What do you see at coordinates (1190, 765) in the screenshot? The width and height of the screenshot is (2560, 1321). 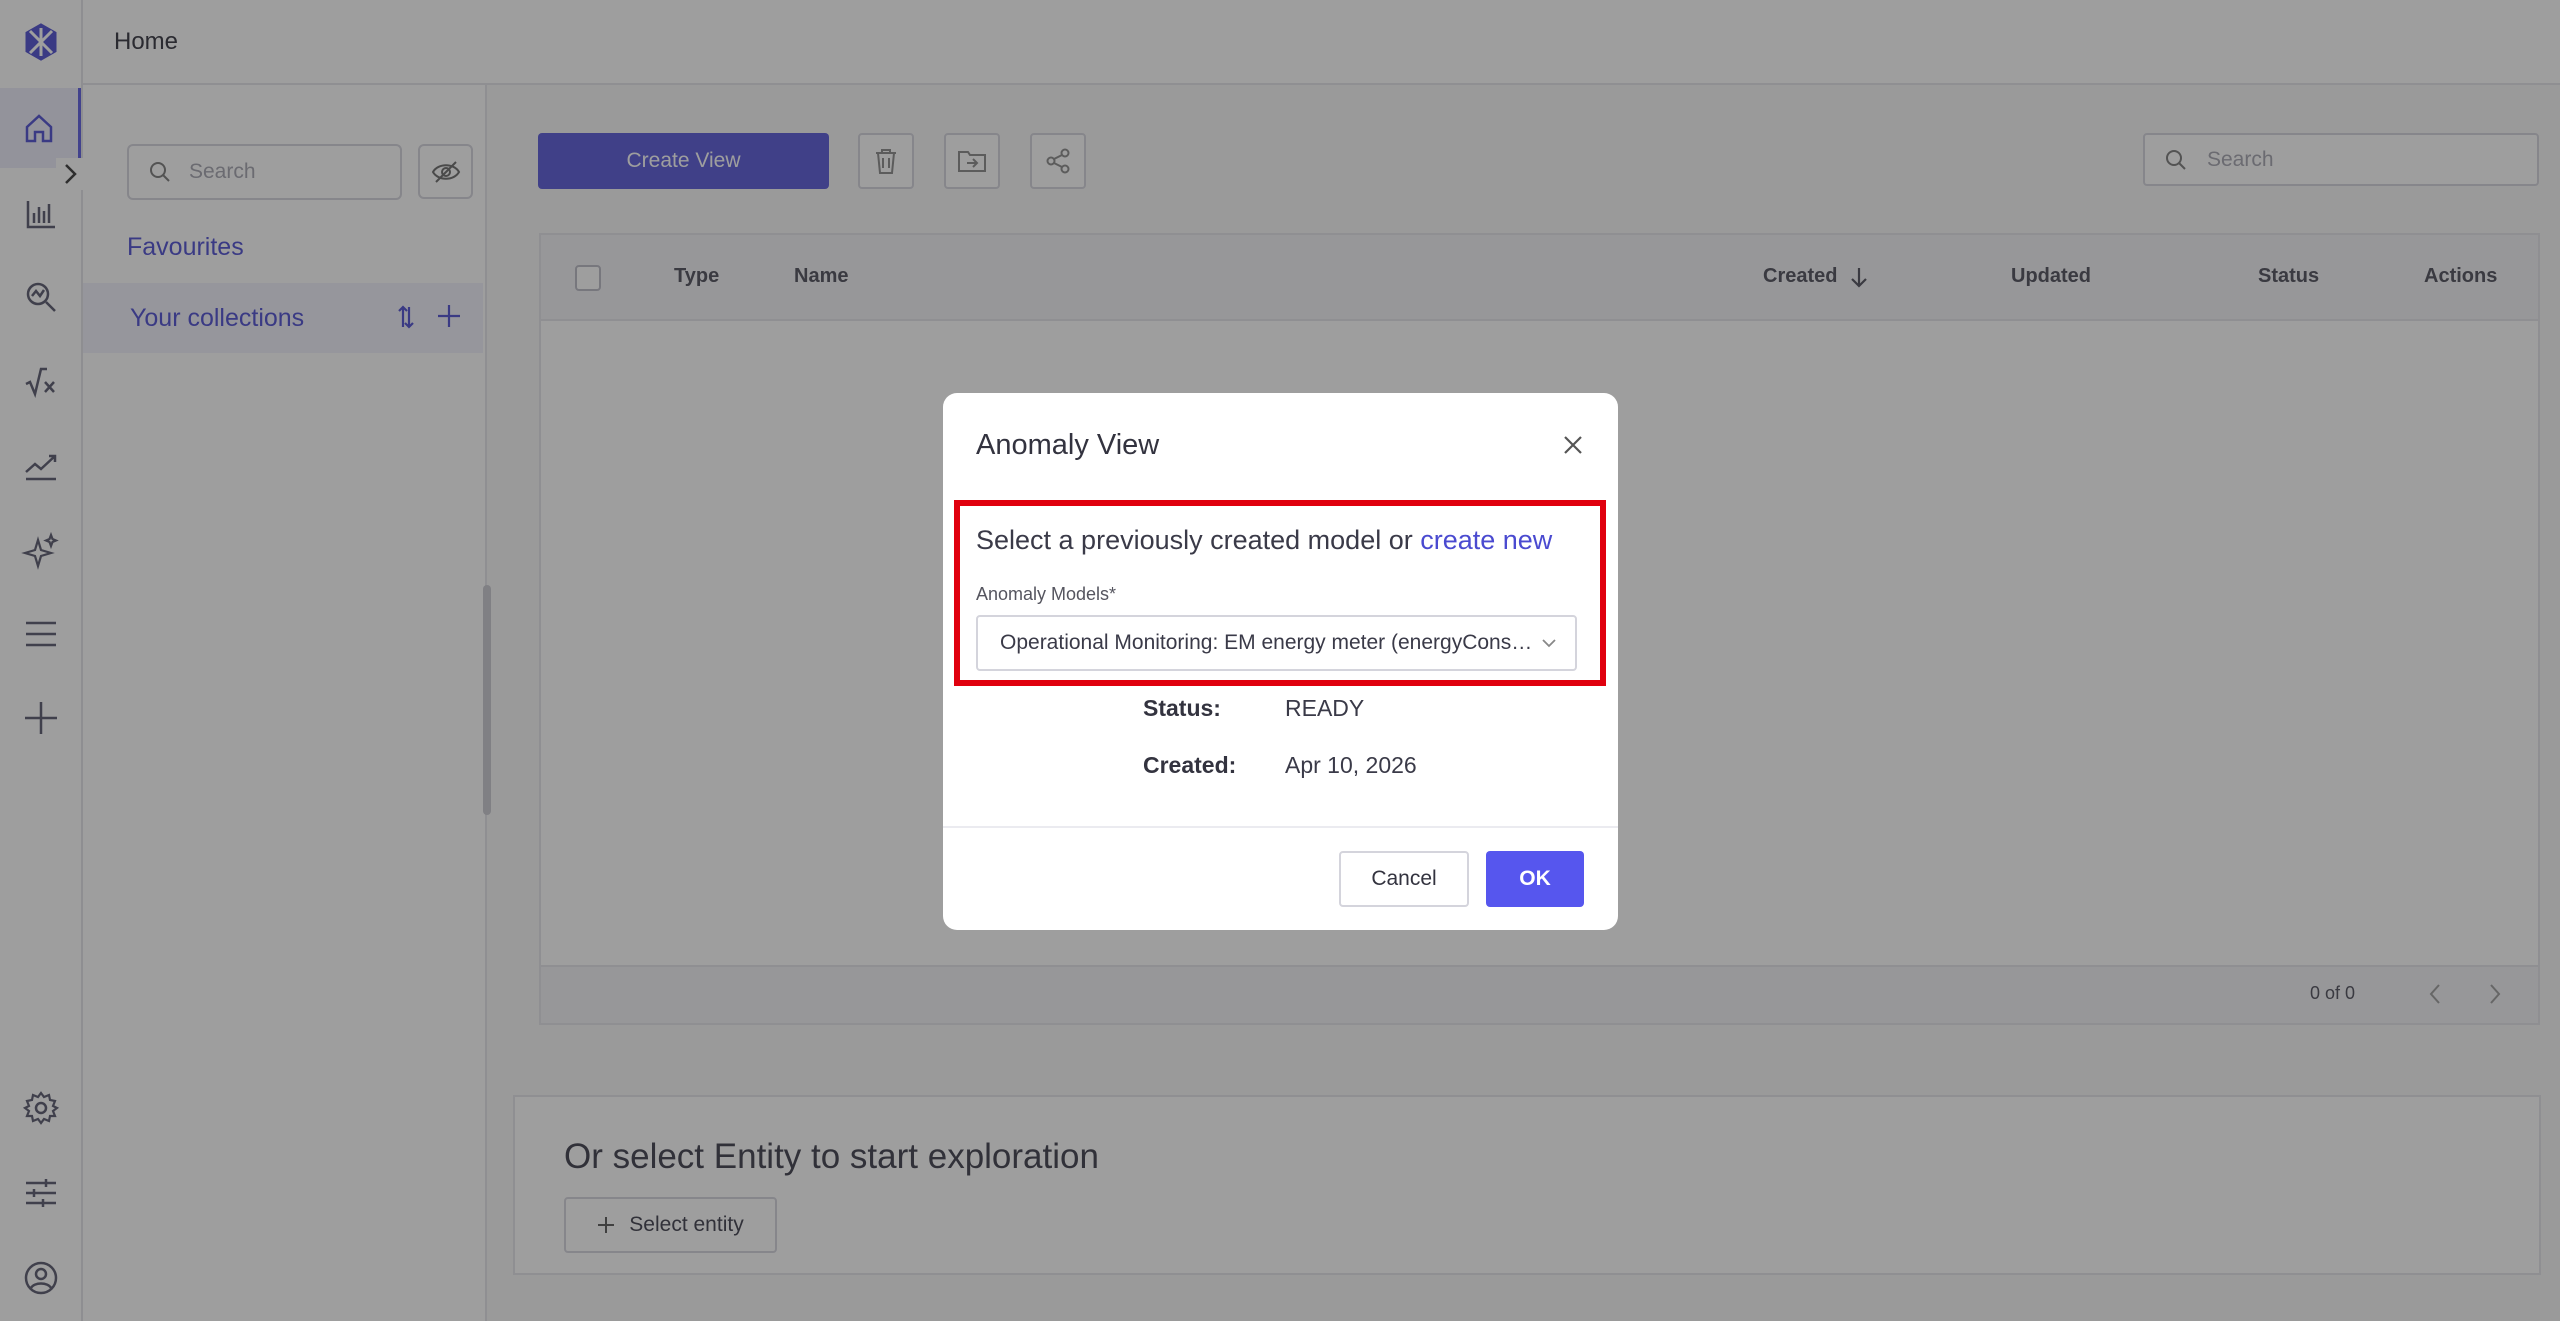 I see `created-label: Created:` at bounding box center [1190, 765].